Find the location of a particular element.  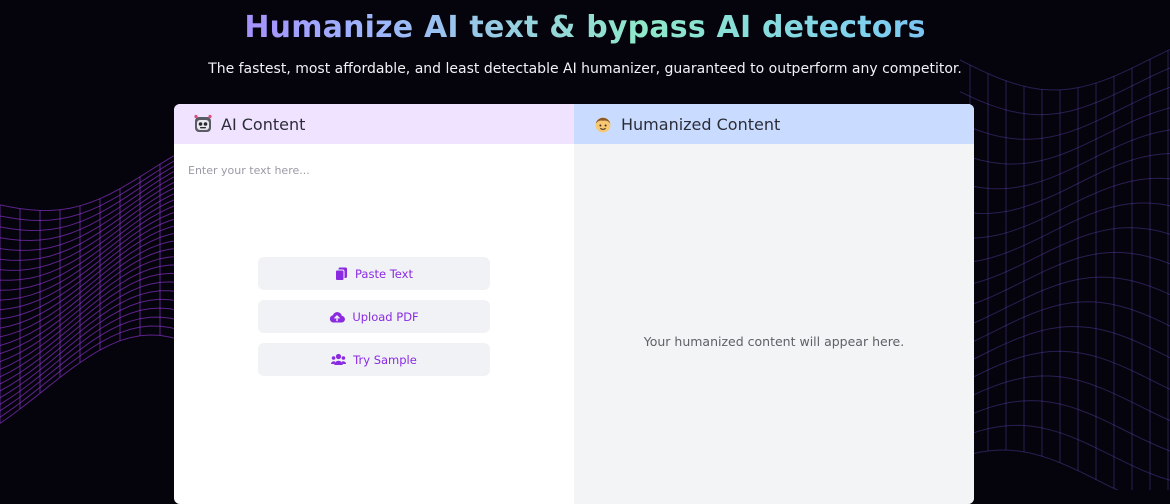

try-sample-label: Try Sample is located at coordinates (385, 359).